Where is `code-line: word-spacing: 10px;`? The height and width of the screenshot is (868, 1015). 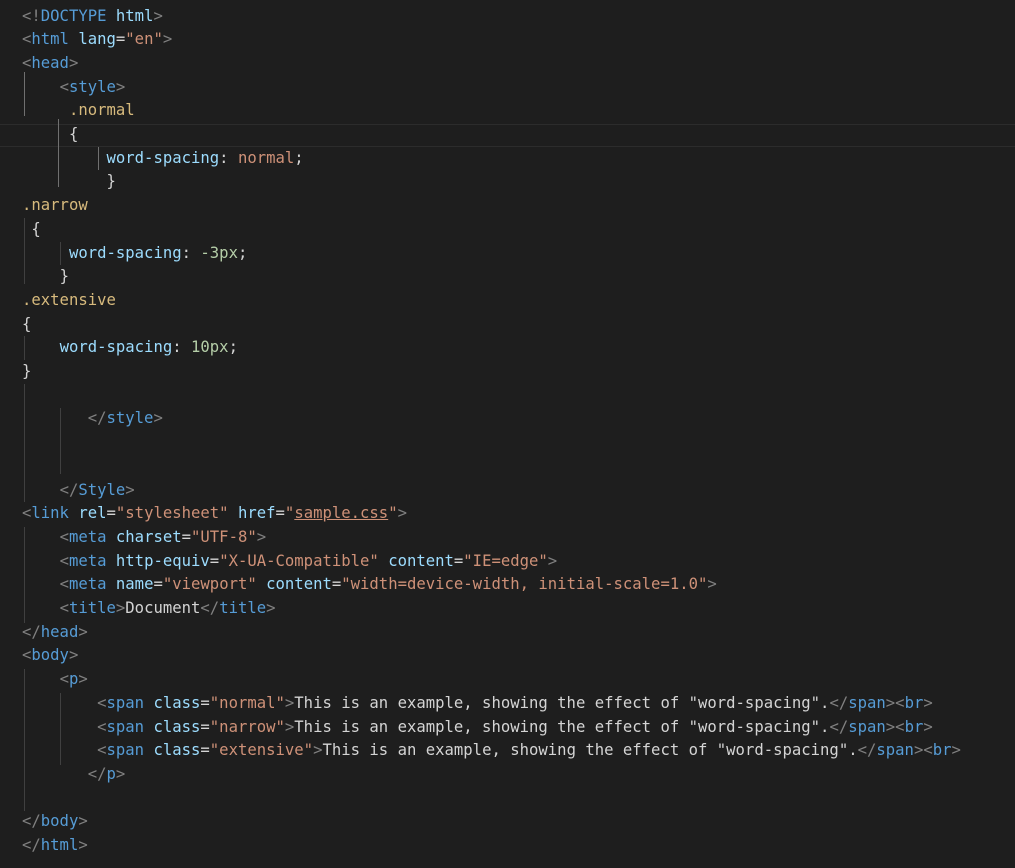
code-line: word-spacing: 10px; is located at coordinates (130, 348).